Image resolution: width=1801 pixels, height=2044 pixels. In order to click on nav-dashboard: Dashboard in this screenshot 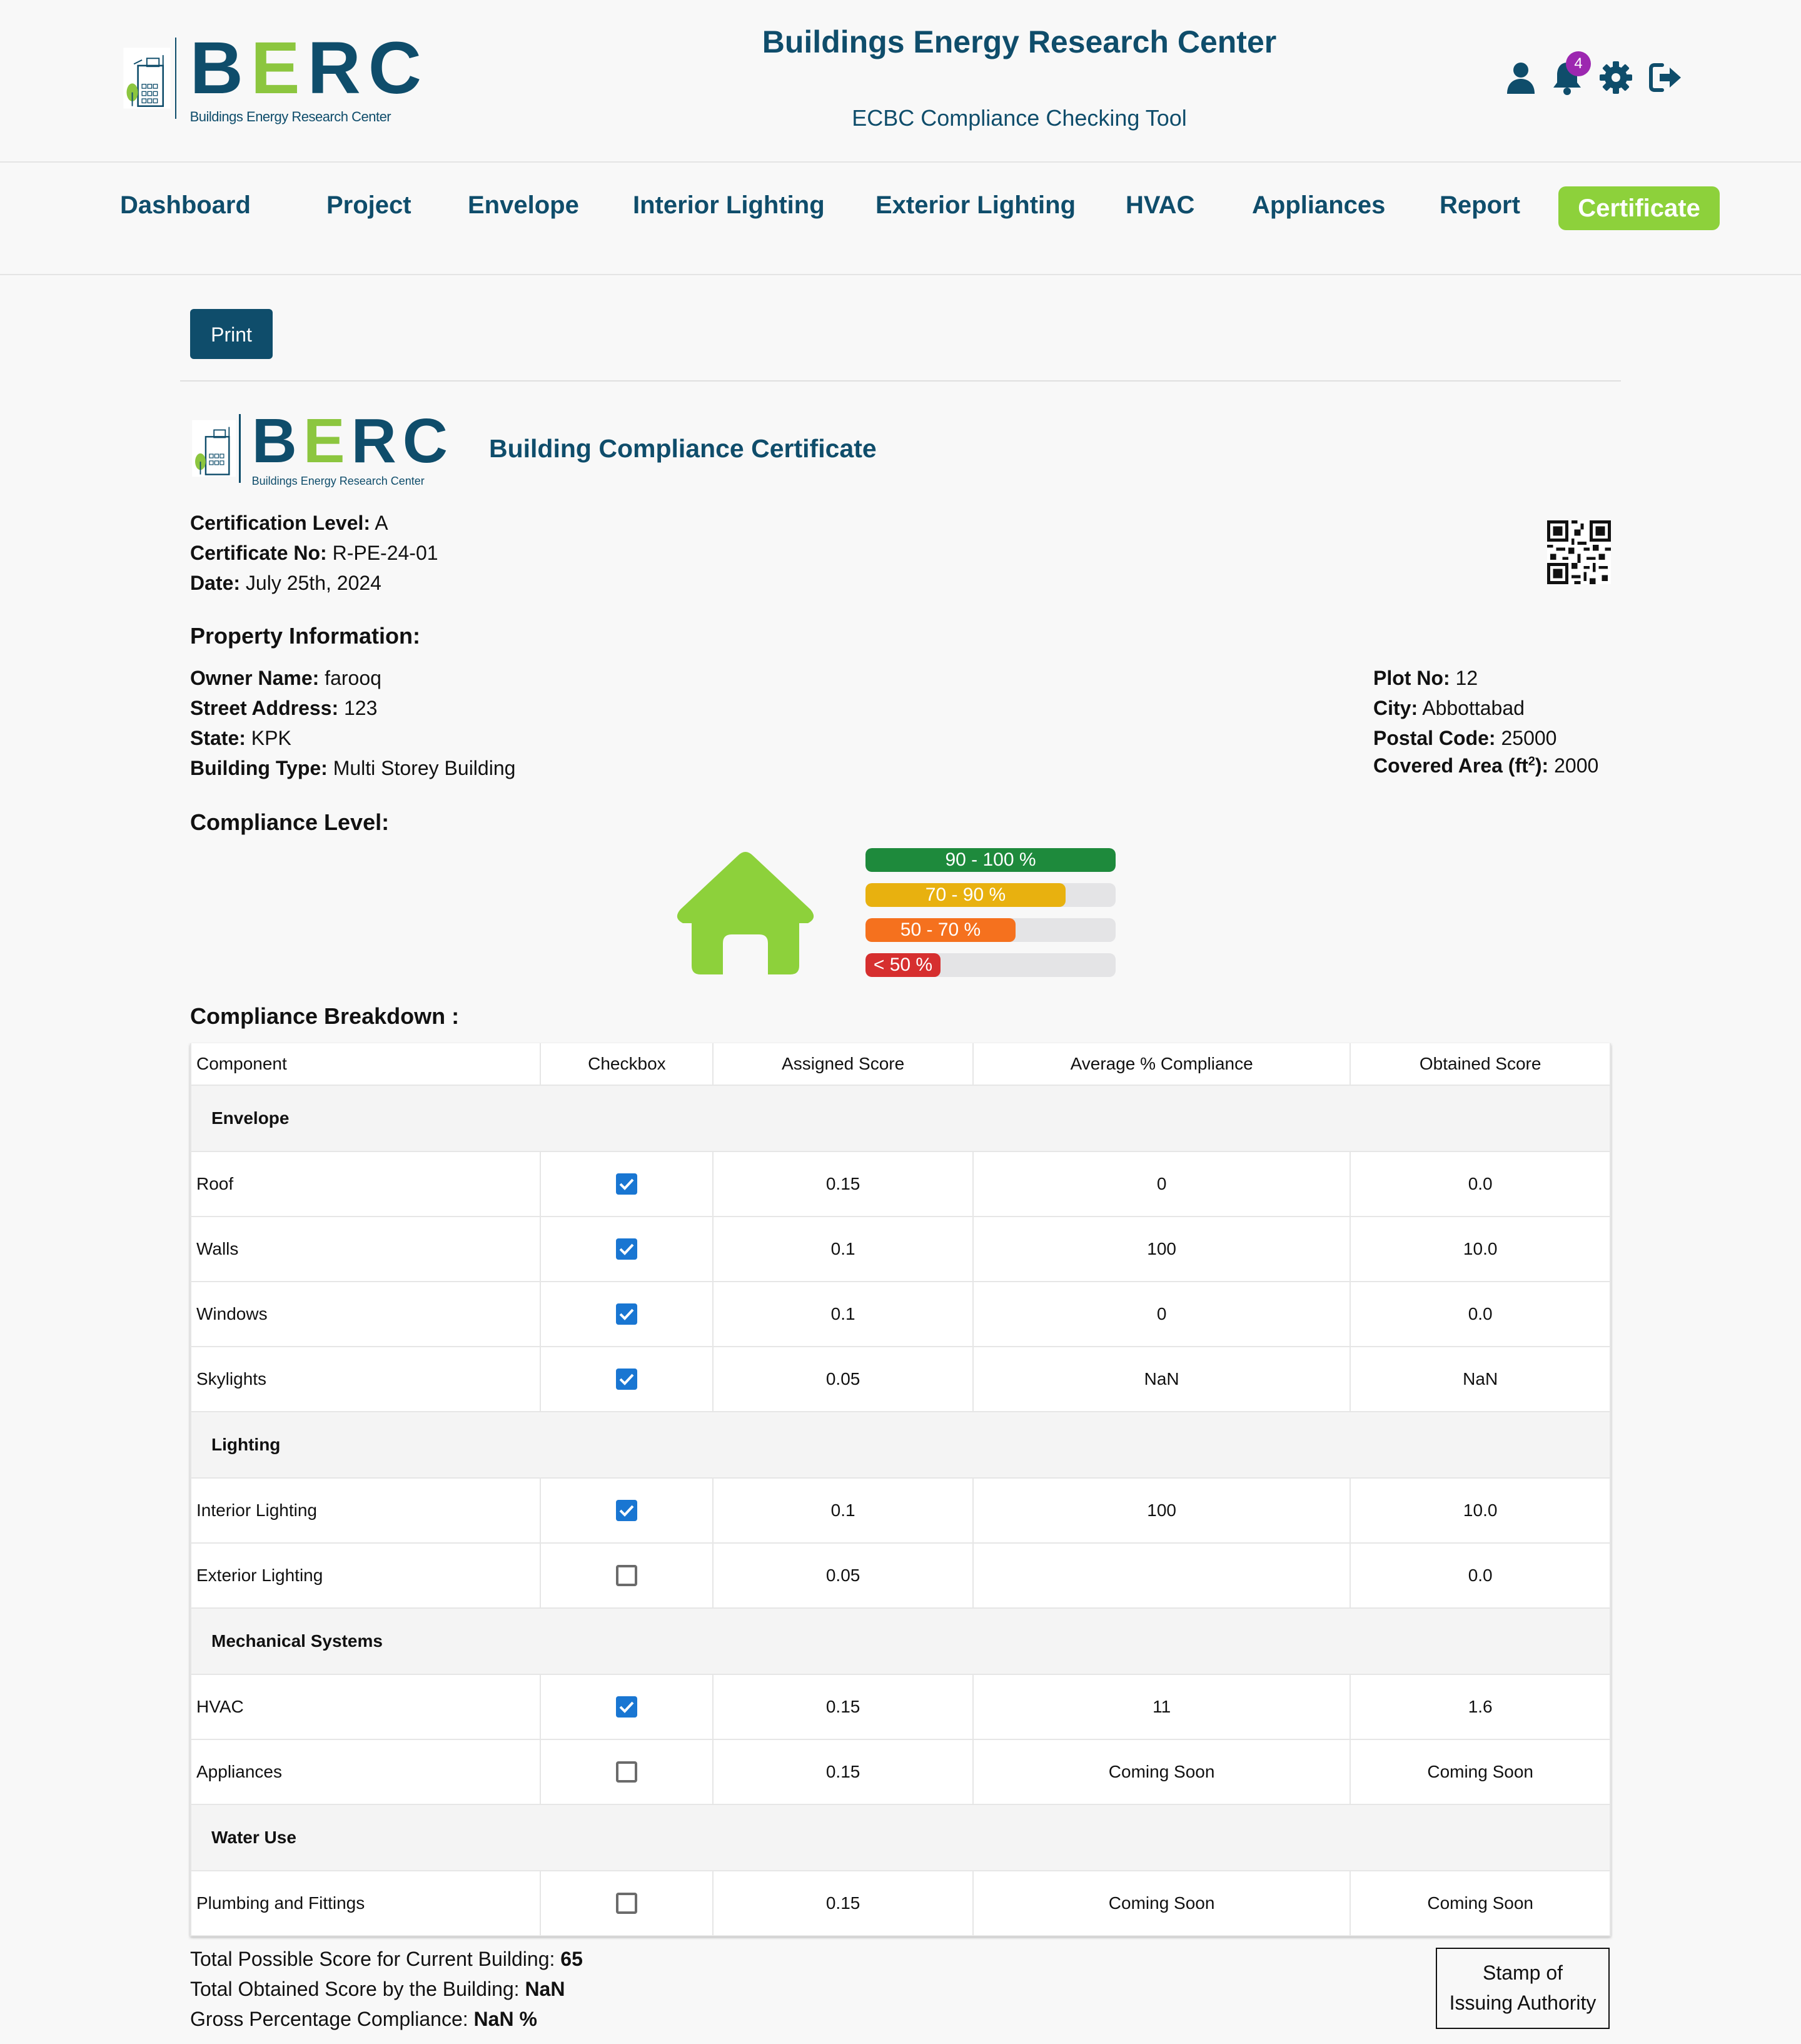, I will do `click(185, 205)`.